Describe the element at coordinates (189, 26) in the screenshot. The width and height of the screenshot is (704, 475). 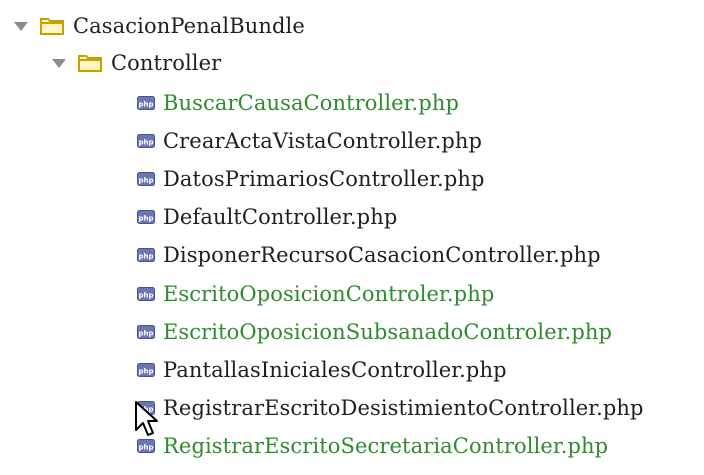
I see `tree-node-label: CasacionPenalBundle` at that location.